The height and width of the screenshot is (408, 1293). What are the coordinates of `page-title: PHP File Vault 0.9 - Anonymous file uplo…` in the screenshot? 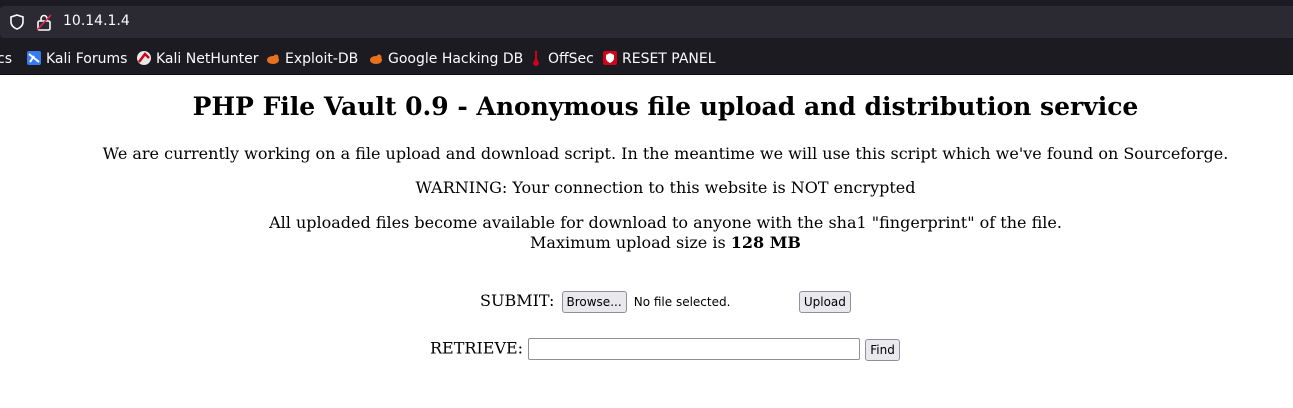 It's located at (665, 106).